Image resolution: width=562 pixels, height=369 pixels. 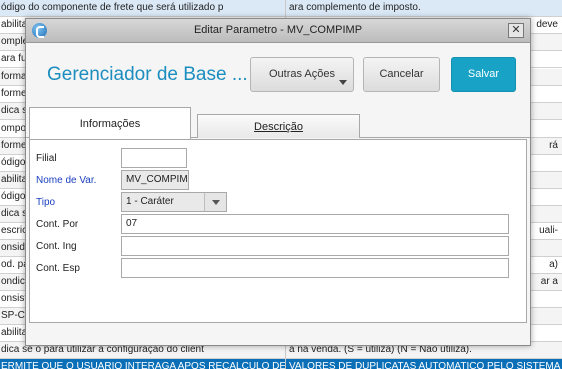 What do you see at coordinates (155, 180) in the screenshot?
I see `nome-var-field: MV_COMPIMP` at bounding box center [155, 180].